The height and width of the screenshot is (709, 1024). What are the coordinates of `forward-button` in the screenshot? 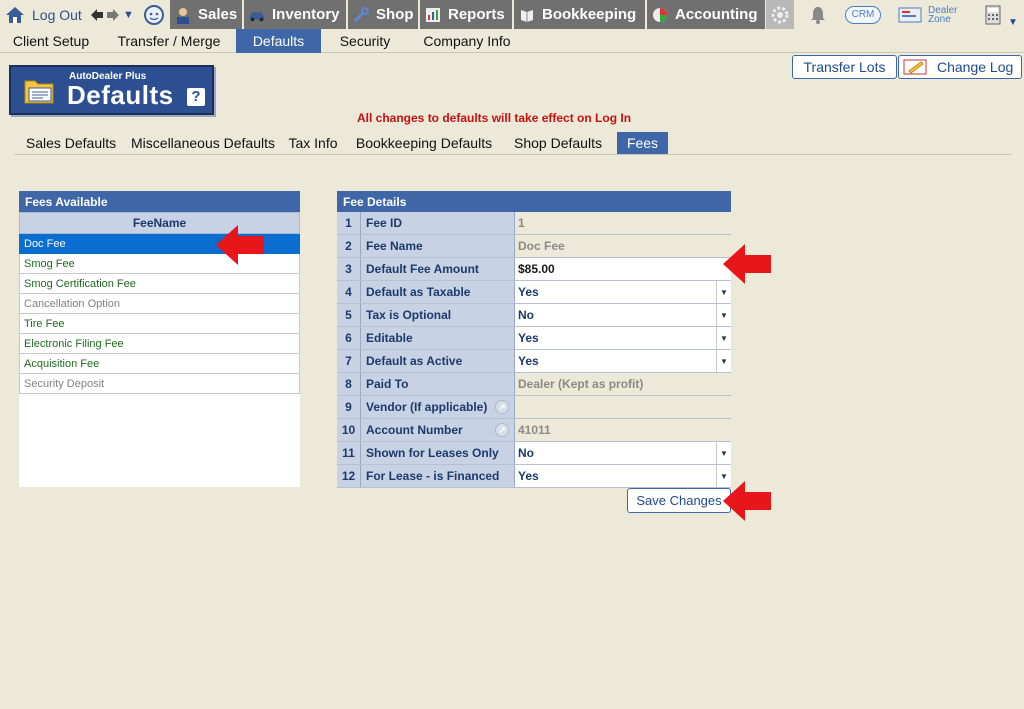 It's located at (113, 14).